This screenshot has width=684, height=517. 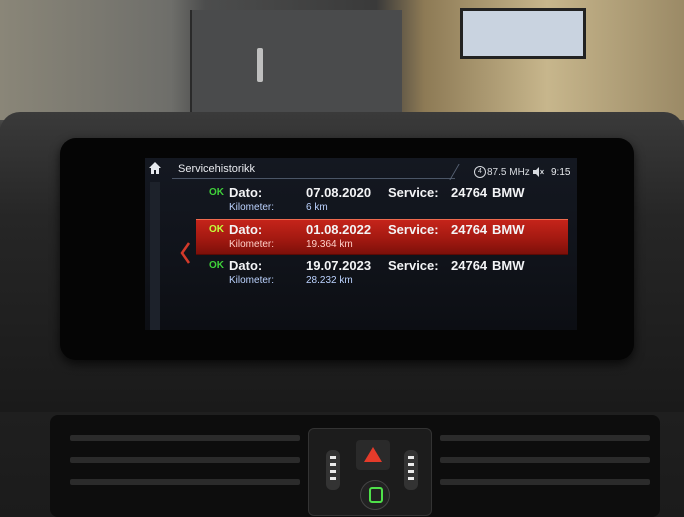 What do you see at coordinates (480, 172) in the screenshot?
I see `radio-icon: 4` at bounding box center [480, 172].